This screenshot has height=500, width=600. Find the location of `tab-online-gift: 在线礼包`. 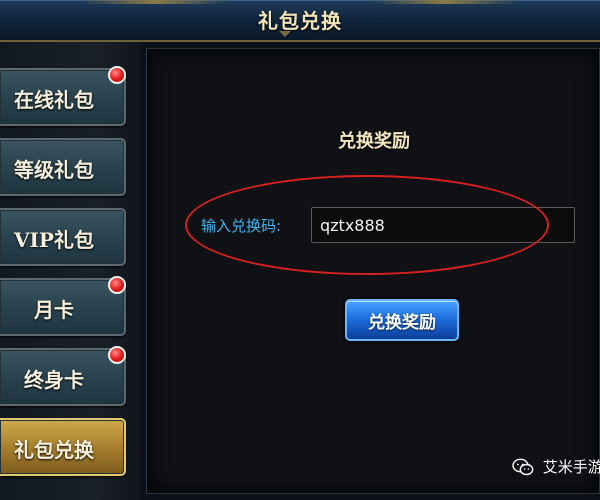

tab-online-gift: 在线礼包 is located at coordinates (63, 96).